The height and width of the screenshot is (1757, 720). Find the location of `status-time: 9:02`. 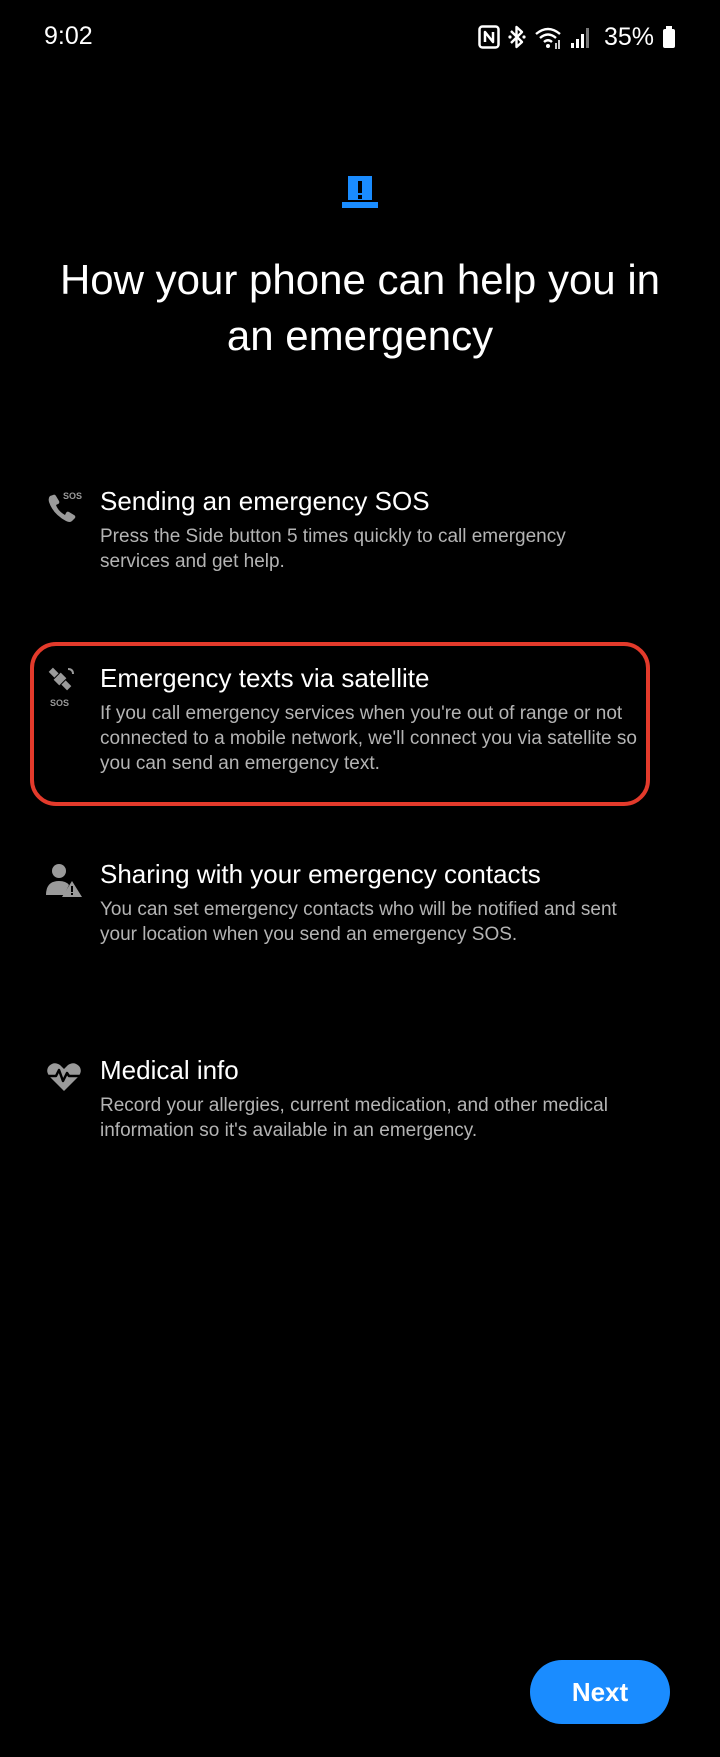

status-time: 9:02 is located at coordinates (68, 36).